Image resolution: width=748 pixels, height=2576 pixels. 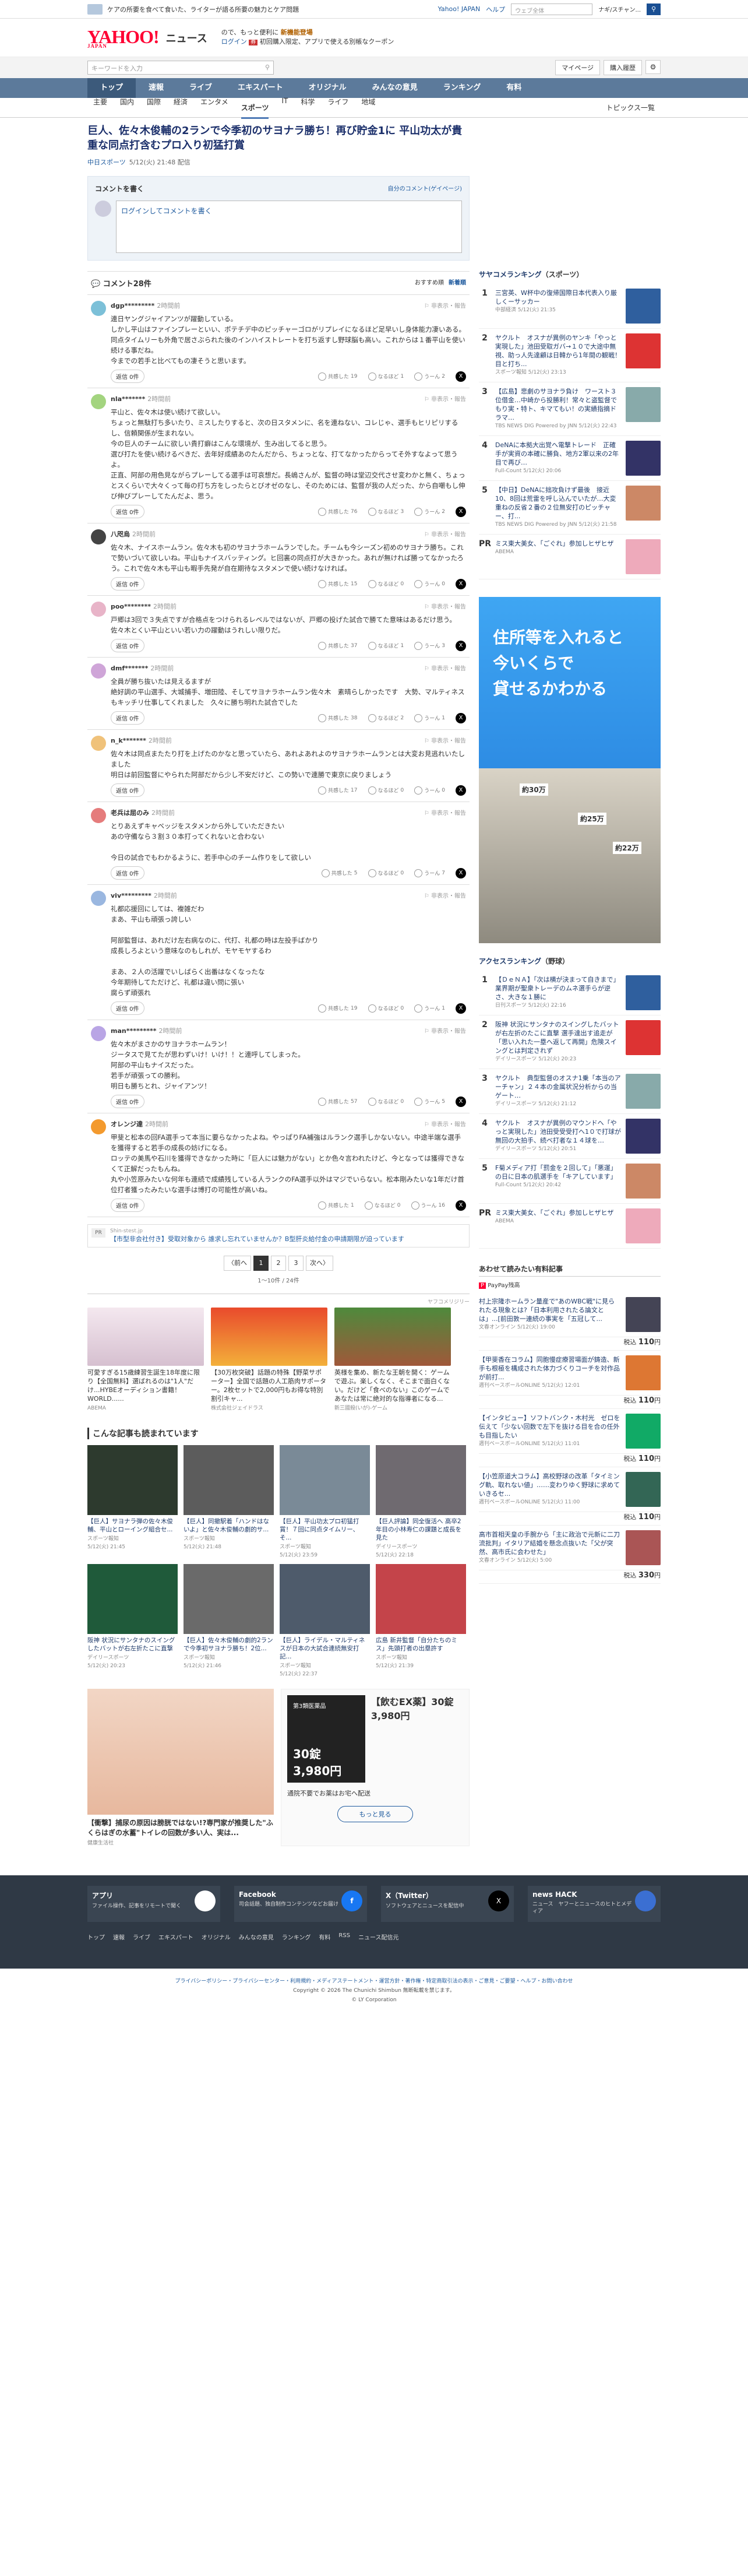 What do you see at coordinates (429, 283) in the screenshot?
I see `sort-recommended: おすすめ順` at bounding box center [429, 283].